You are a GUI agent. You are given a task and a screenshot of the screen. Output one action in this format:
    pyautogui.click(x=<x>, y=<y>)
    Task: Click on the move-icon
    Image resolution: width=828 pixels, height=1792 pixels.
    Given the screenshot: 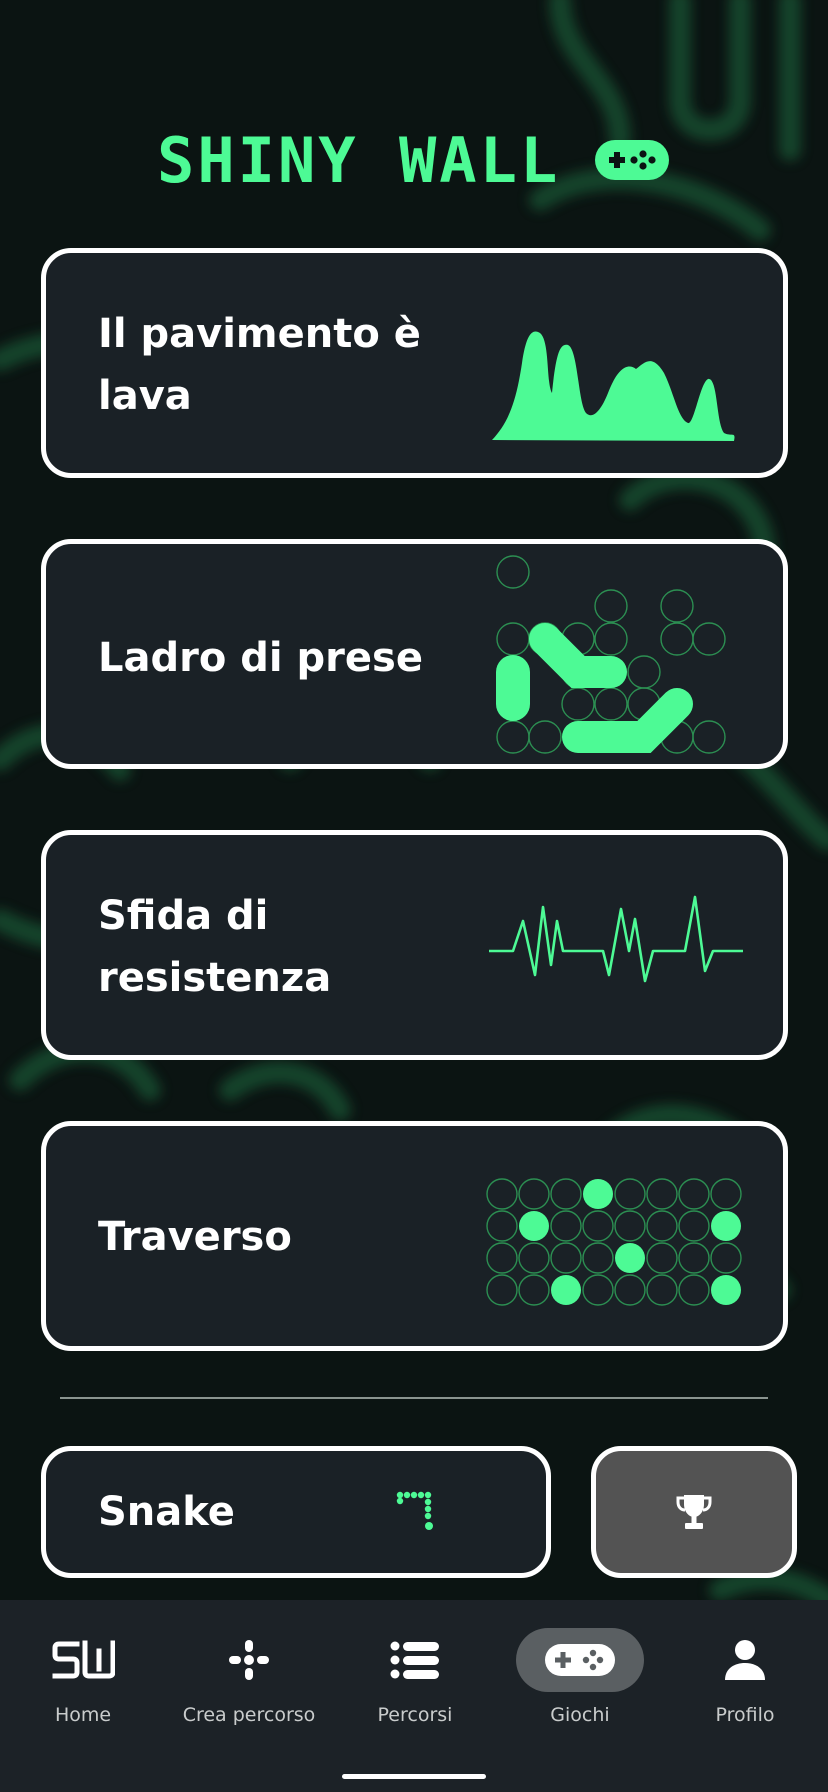 What is the action you would take?
    pyautogui.click(x=249, y=1660)
    